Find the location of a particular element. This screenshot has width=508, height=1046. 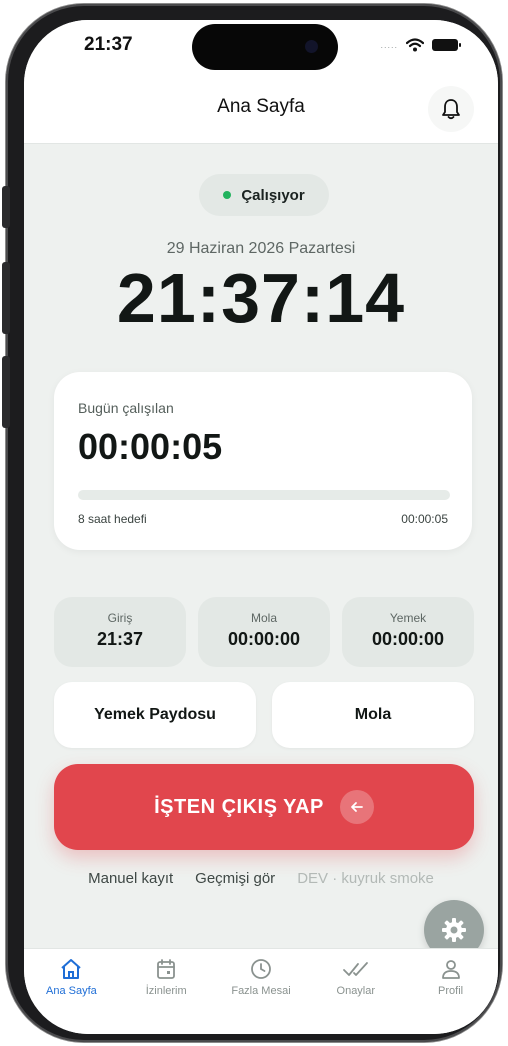

tab-leaves: İzinlerim is located at coordinates (166, 991).